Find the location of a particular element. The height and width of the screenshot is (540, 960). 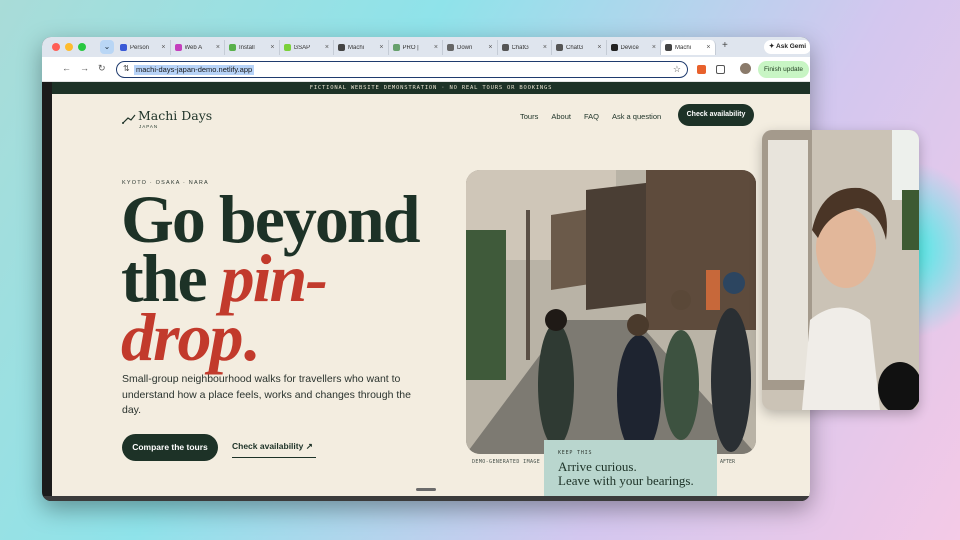

headline-period: . is located at coordinates (249, 337).